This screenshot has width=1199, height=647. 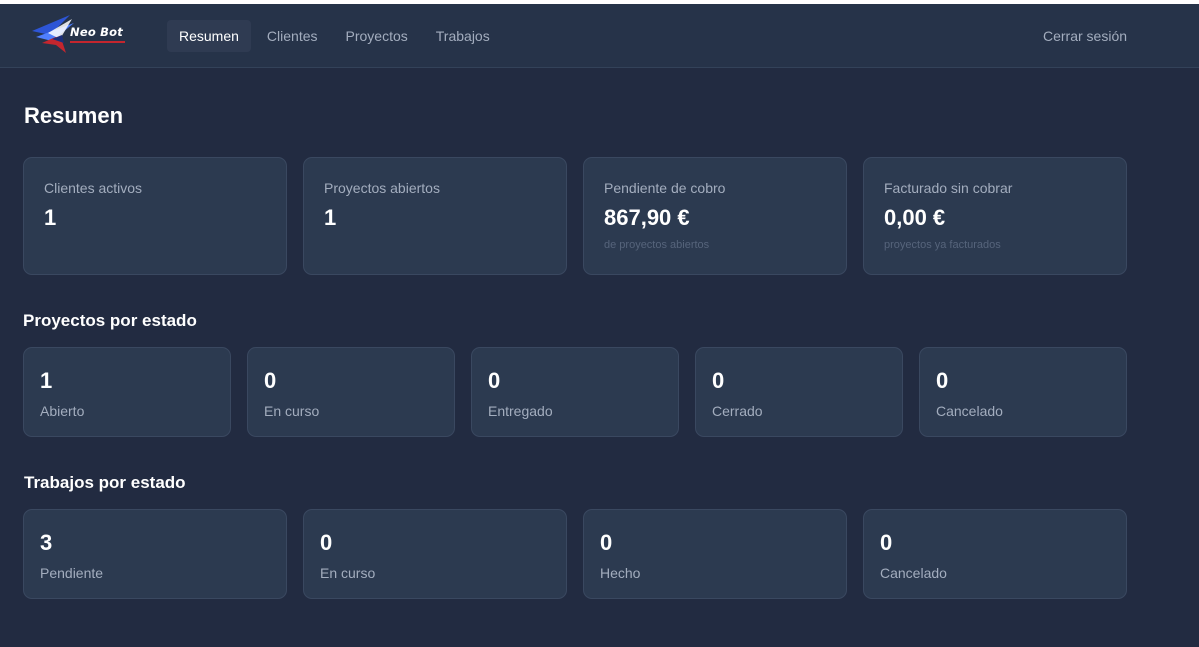 I want to click on nav-resumen: Resumen, so click(x=209, y=36).